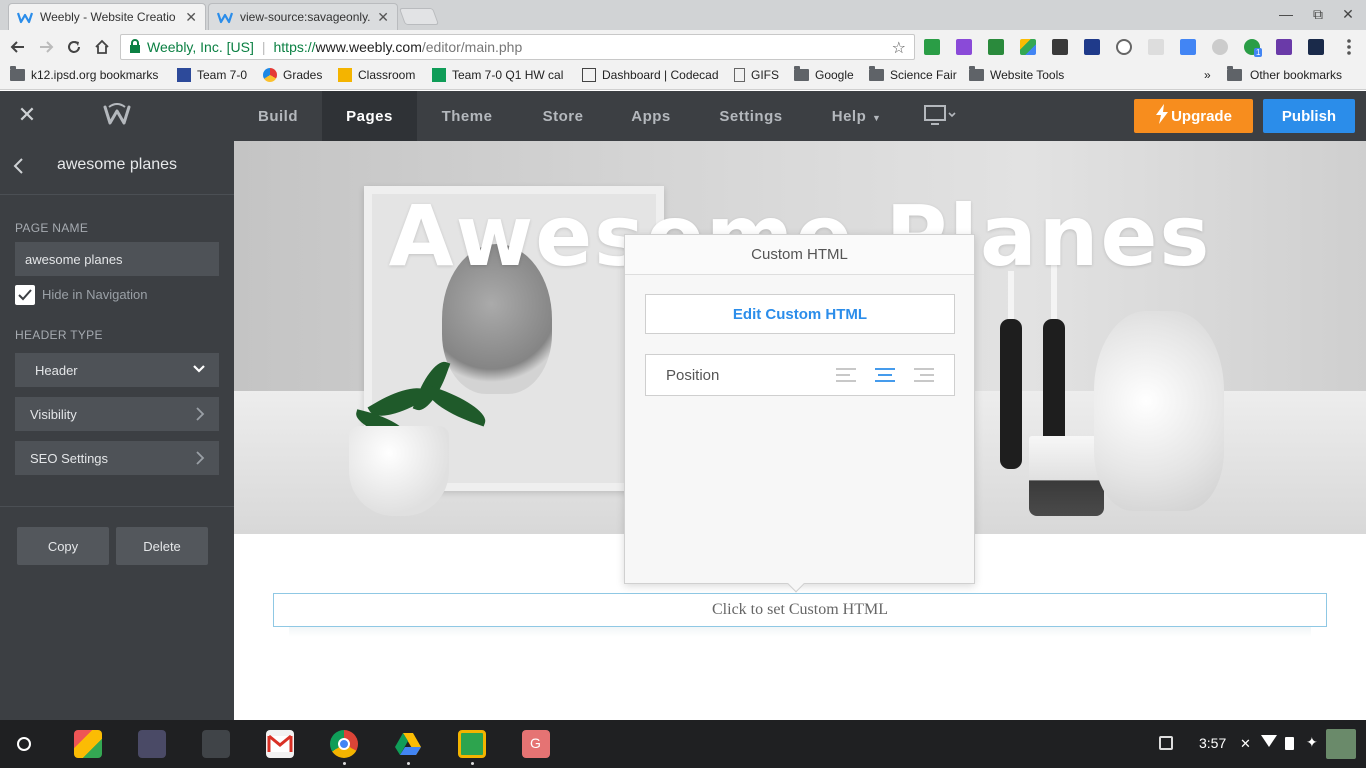  What do you see at coordinates (1269, 741) in the screenshot?
I see `wifi-icon` at bounding box center [1269, 741].